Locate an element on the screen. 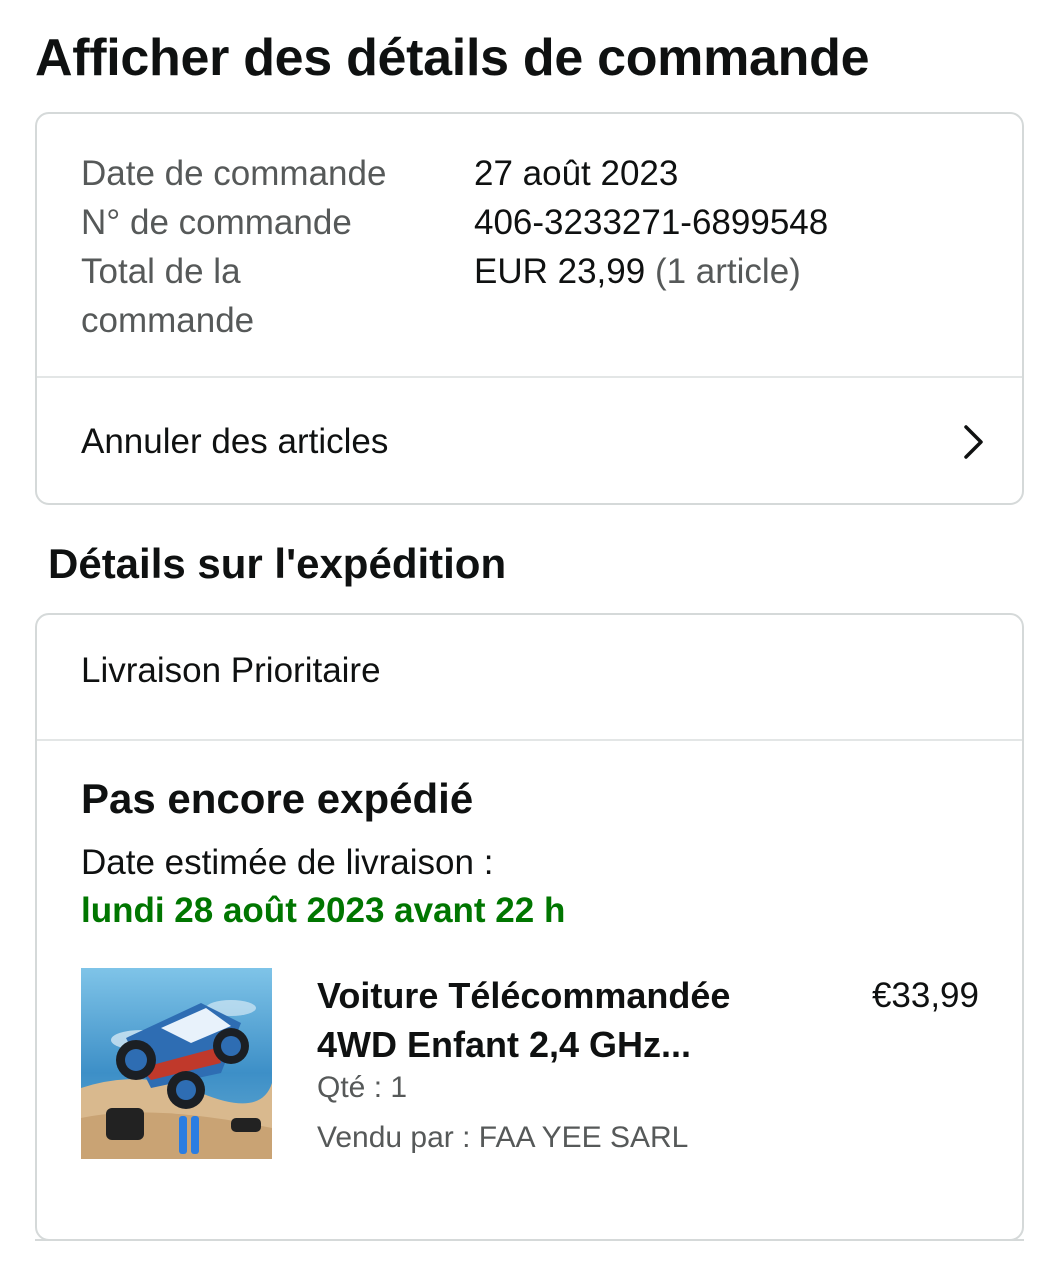 This screenshot has height=1280, width=1059. cancel-items-label: Annuler des articles is located at coordinates (235, 441).